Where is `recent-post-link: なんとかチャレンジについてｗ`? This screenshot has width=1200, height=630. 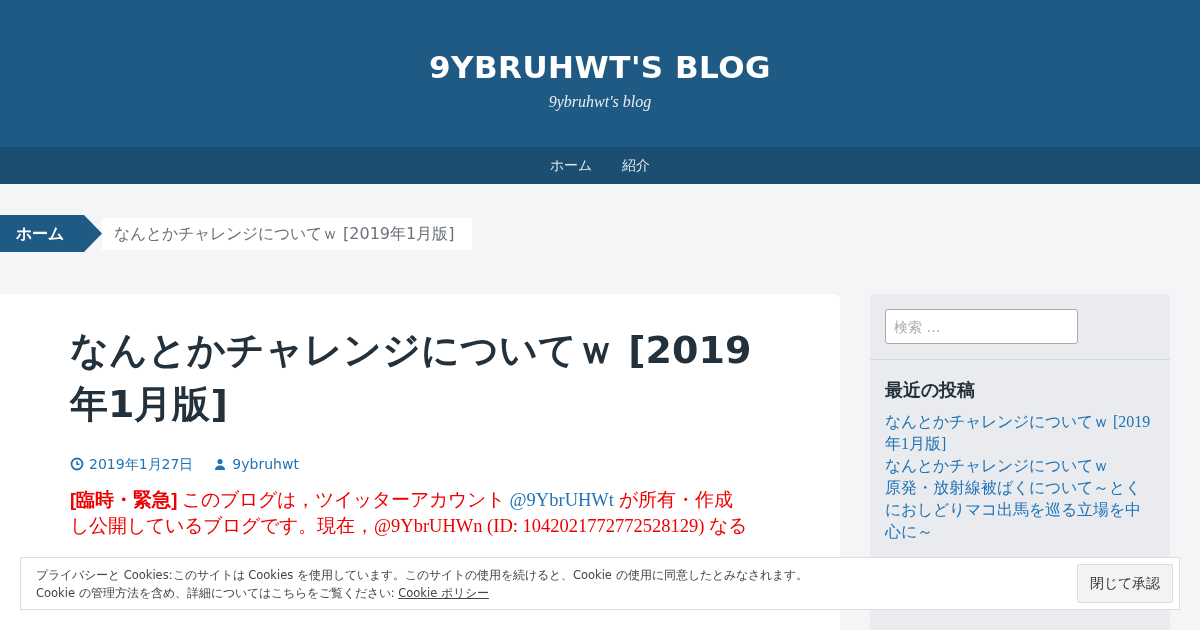
recent-post-link: なんとかチャレンジについてｗ is located at coordinates (1020, 466).